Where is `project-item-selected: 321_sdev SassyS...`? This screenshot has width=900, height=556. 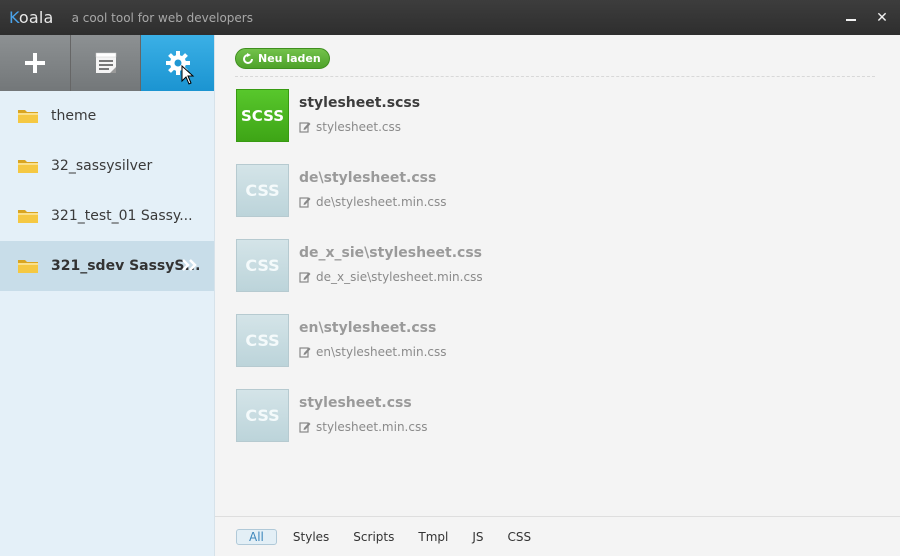 project-item-selected: 321_sdev SassyS... is located at coordinates (107, 266).